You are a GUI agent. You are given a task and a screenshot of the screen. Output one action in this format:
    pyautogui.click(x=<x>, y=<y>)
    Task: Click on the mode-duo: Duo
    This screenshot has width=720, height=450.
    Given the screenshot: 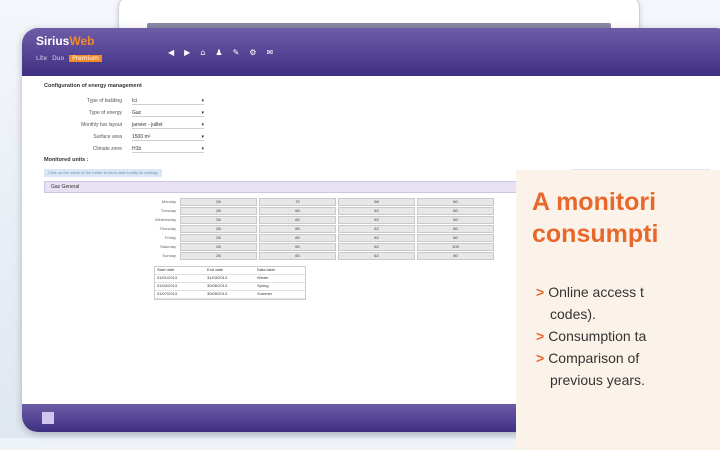 What is the action you would take?
    pyautogui.click(x=58, y=58)
    